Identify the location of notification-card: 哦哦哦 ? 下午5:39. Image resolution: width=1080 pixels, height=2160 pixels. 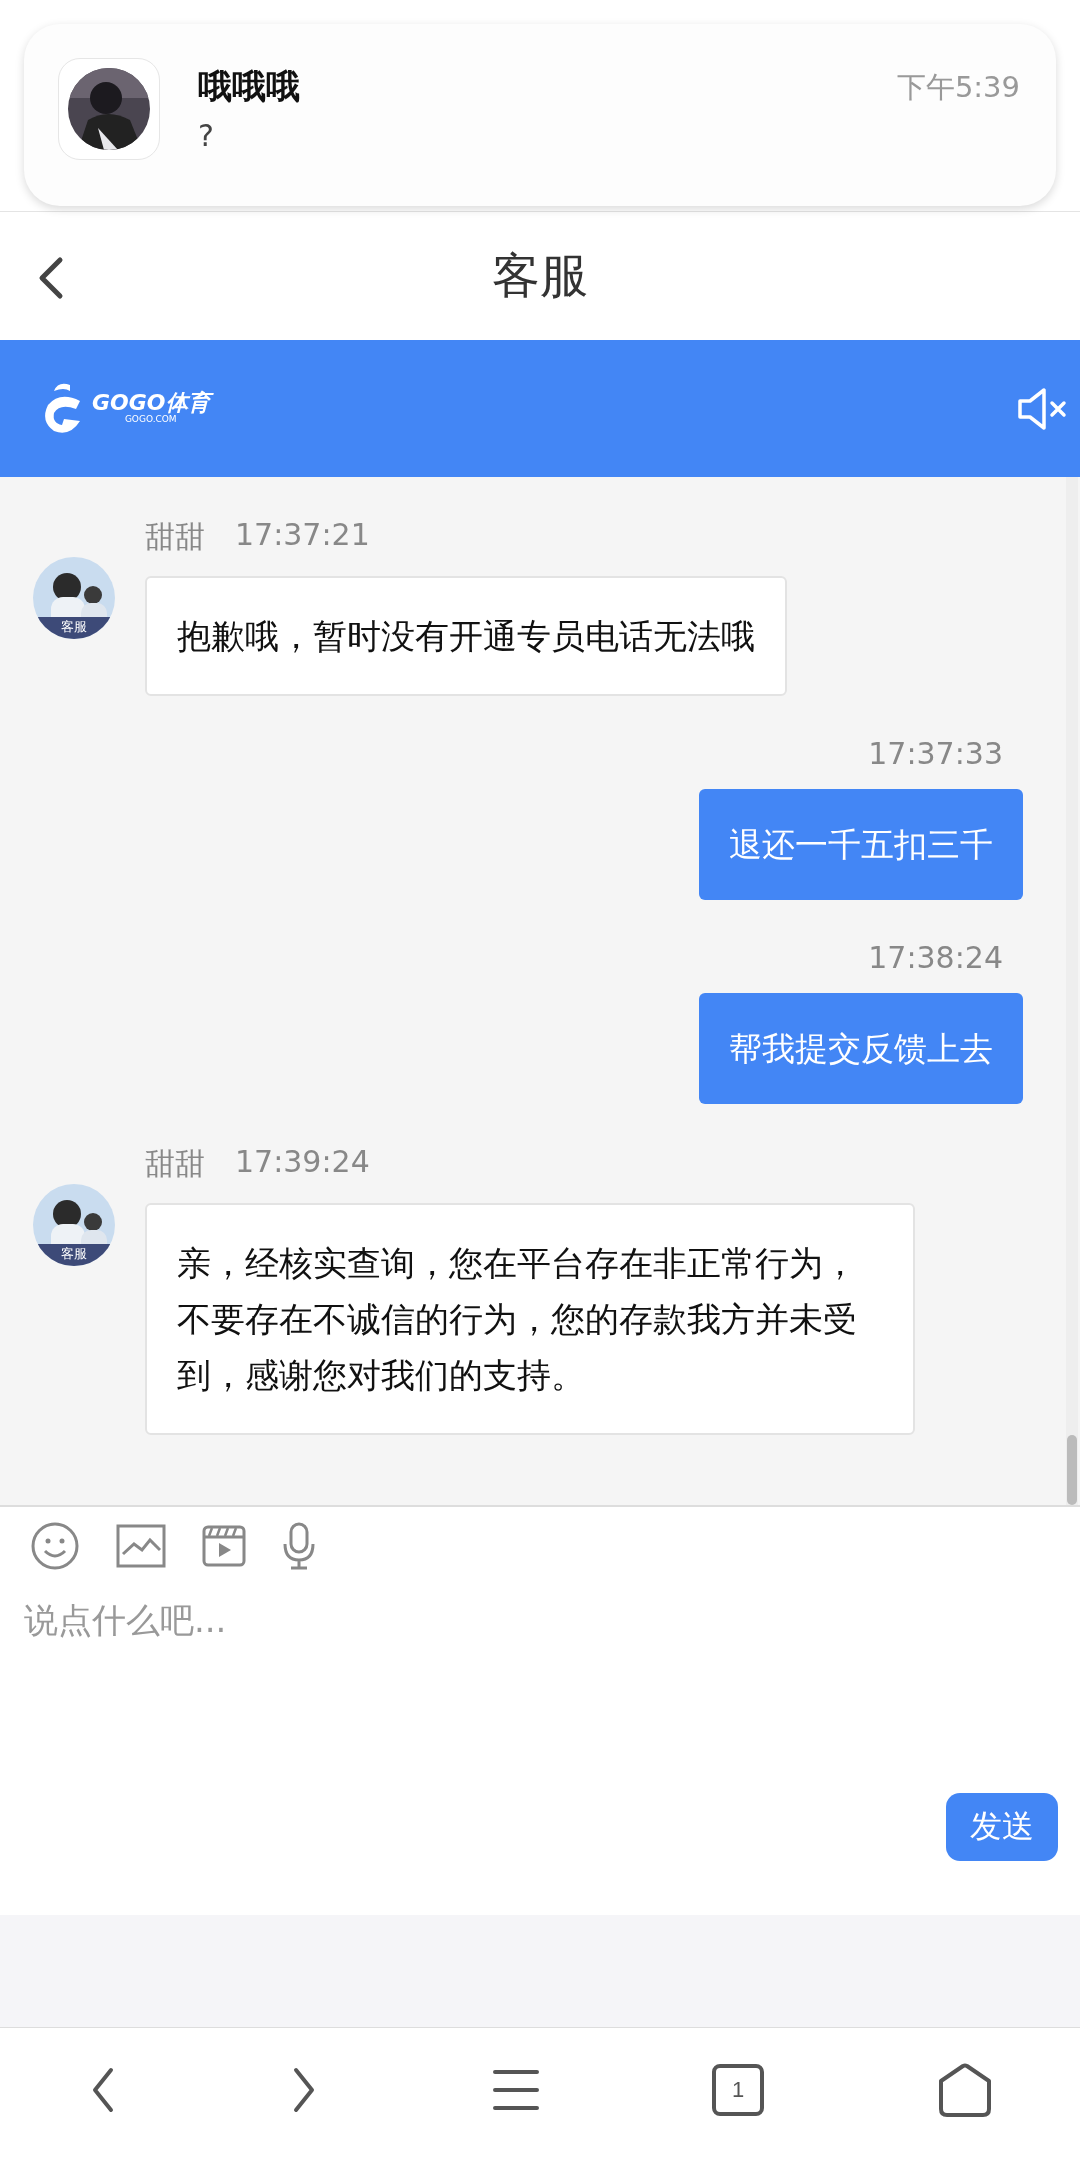
(540, 115).